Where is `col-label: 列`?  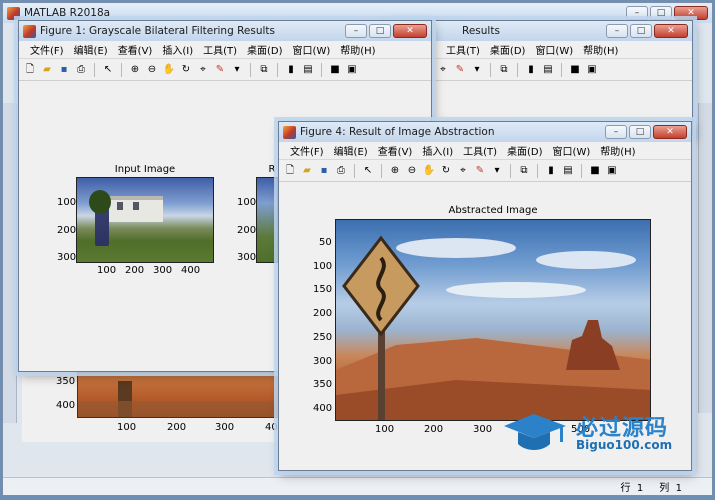
col-label: 列 is located at coordinates (664, 488).